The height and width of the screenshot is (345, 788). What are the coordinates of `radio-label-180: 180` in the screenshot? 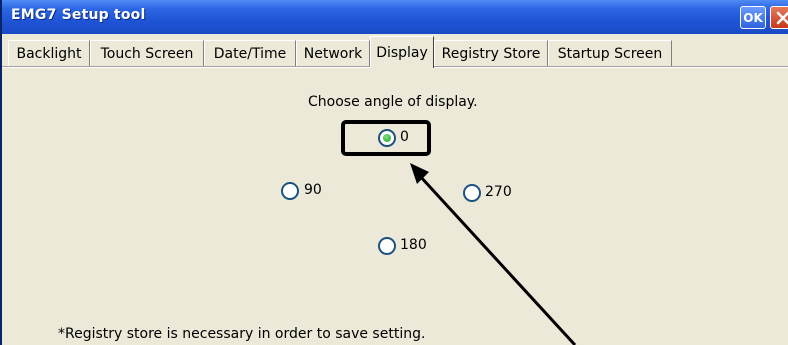 It's located at (413, 245).